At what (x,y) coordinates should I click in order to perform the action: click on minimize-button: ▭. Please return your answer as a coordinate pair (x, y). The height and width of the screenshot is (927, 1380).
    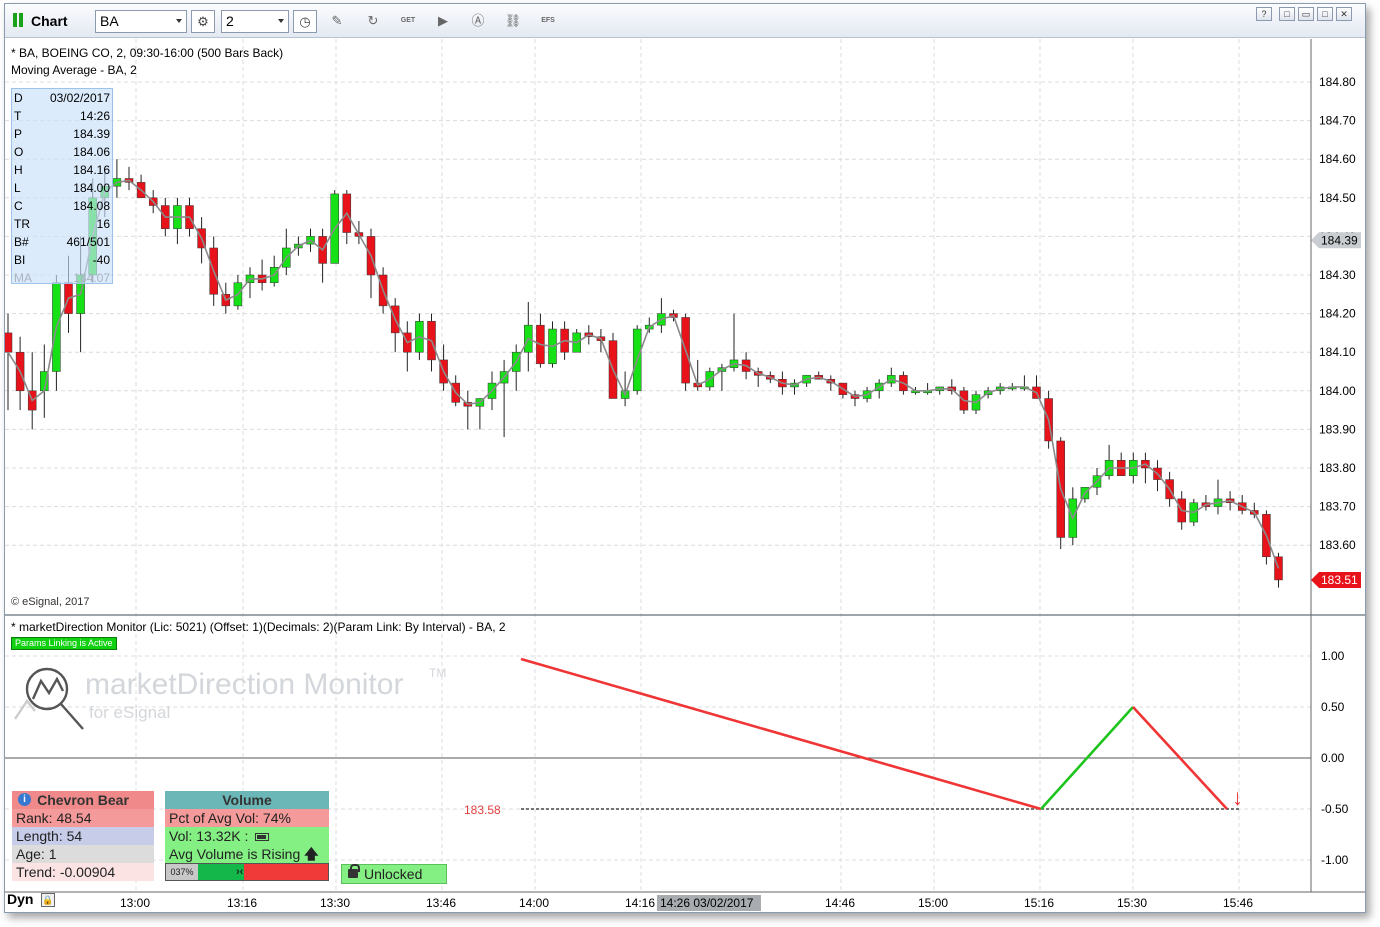
    Looking at the image, I should click on (1306, 14).